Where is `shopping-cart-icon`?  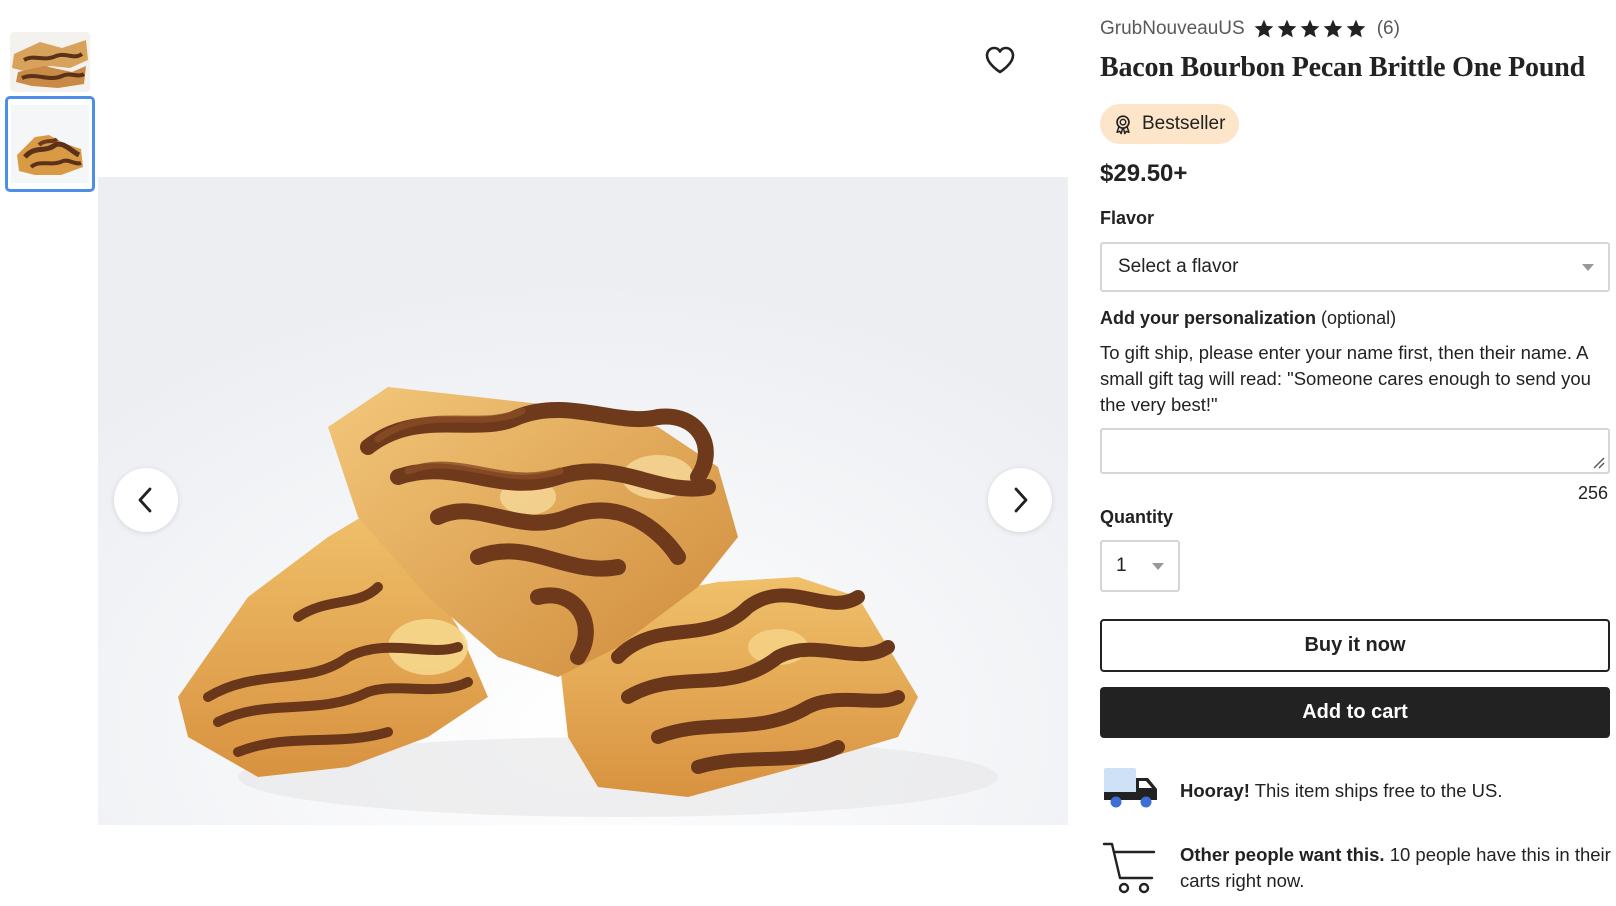
shopping-cart-icon is located at coordinates (1129, 868).